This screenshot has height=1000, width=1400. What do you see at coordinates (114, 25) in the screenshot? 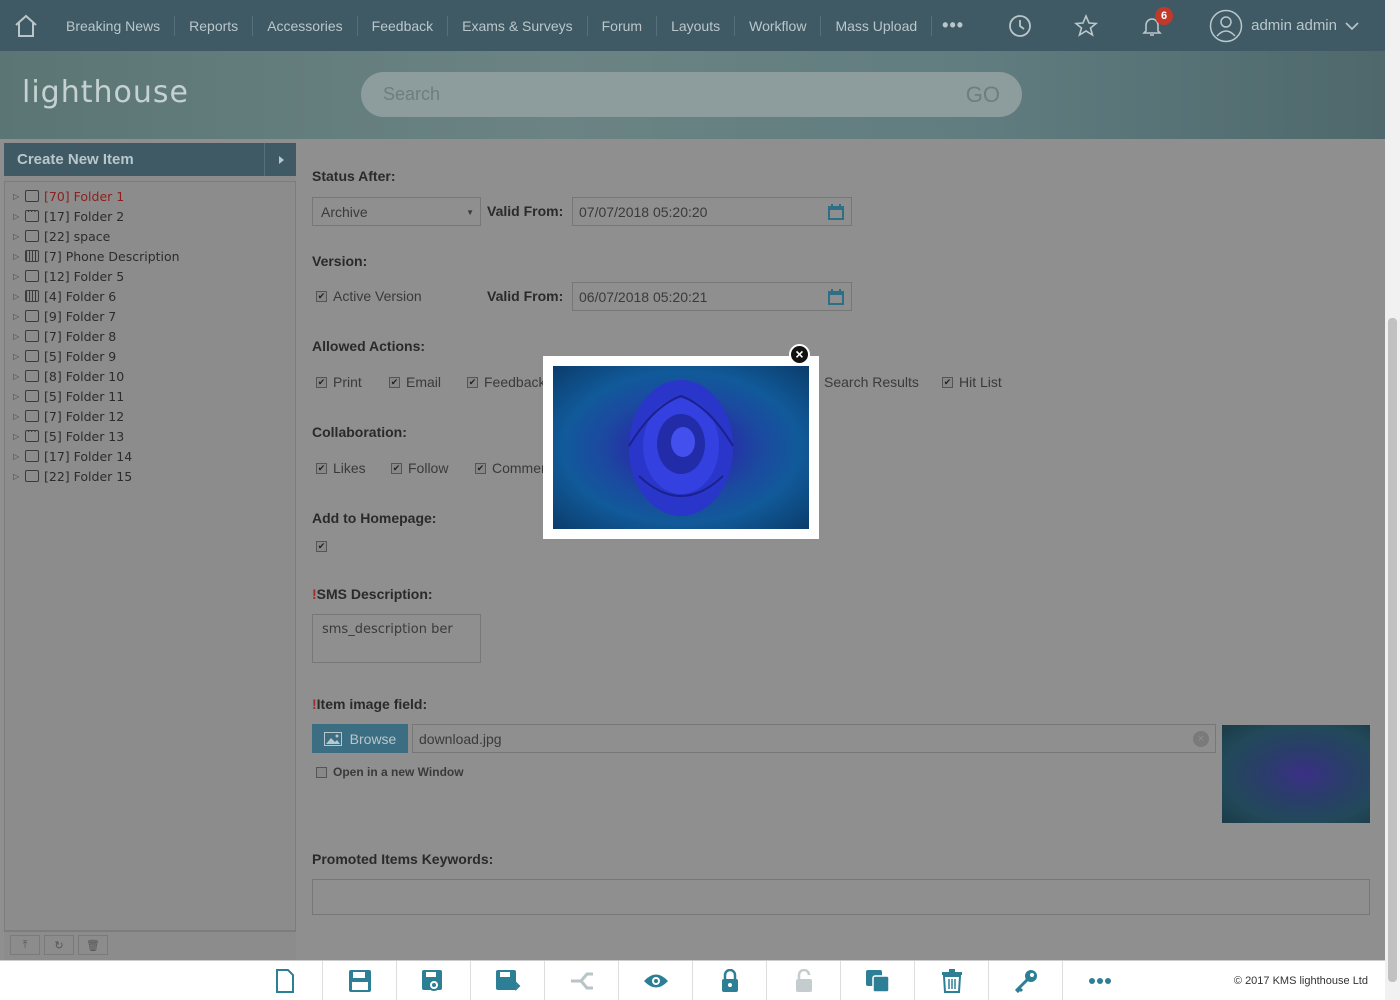
I see `nav-breaking-news: Breaking News` at bounding box center [114, 25].